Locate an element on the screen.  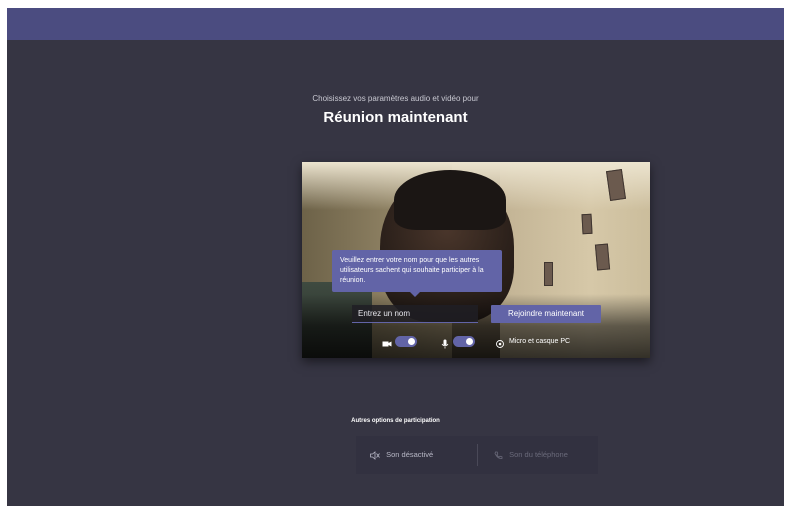
mic-toggle is located at coordinates (464, 341).